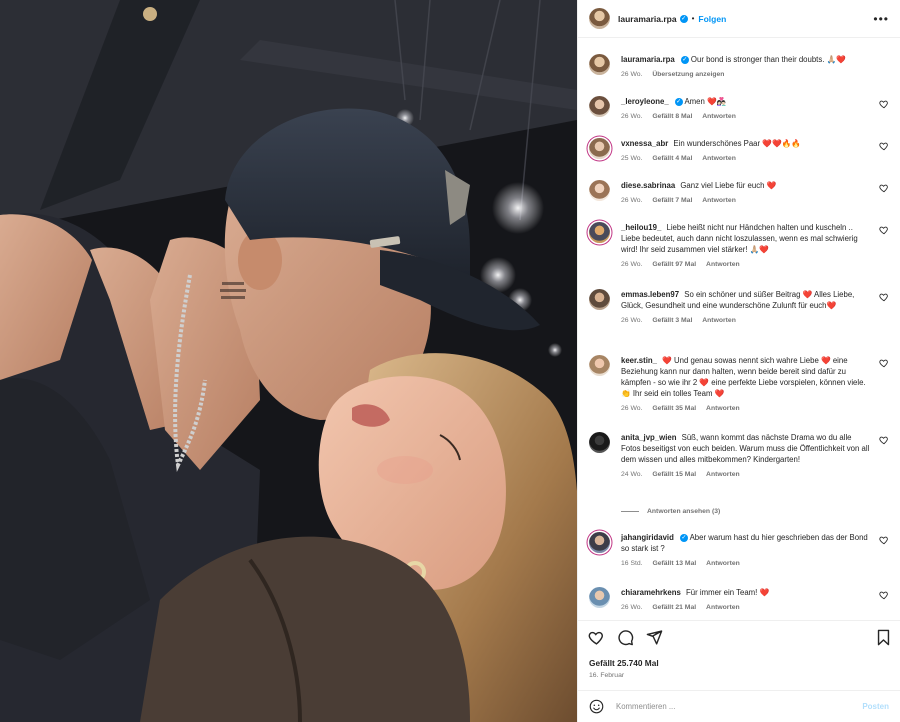  What do you see at coordinates (648, 185) in the screenshot?
I see `comment-username: diese.sabrinaa` at bounding box center [648, 185].